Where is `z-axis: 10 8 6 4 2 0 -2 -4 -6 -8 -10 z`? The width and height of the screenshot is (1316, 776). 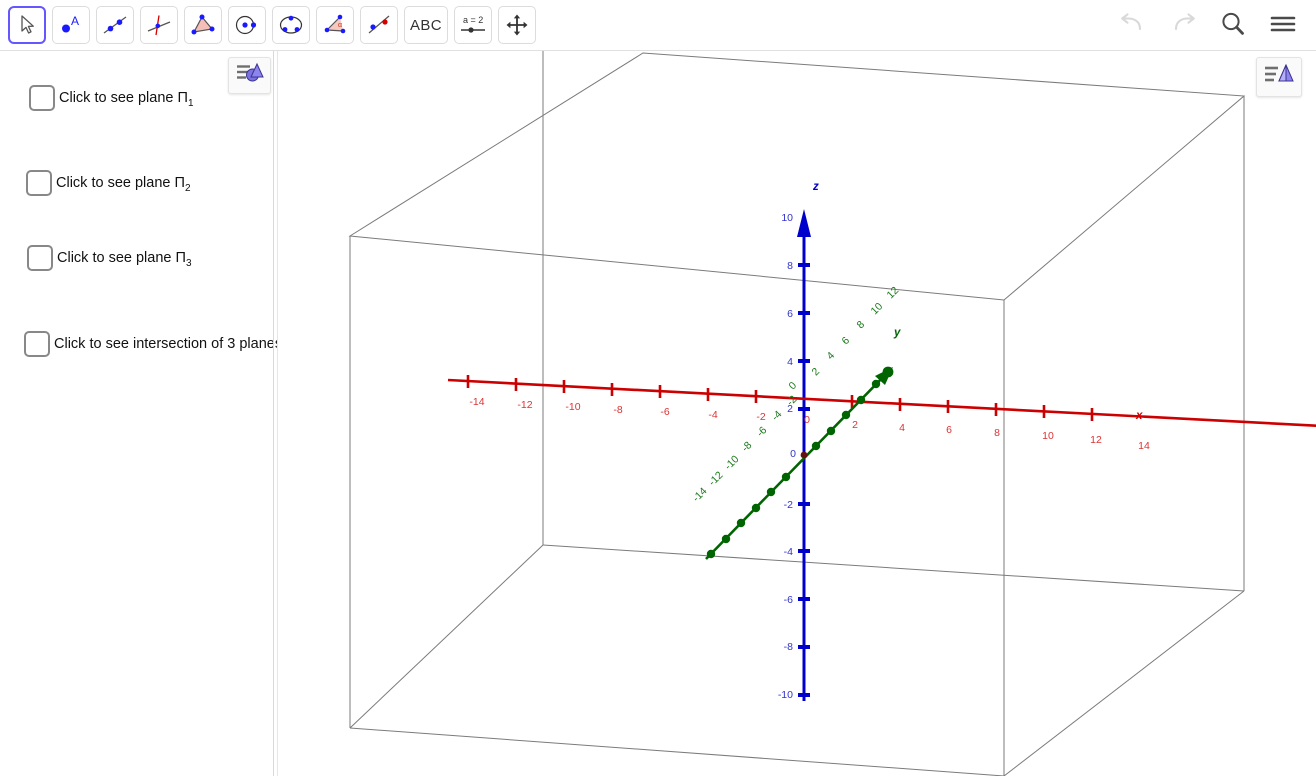 z-axis: 10 8 6 4 2 0 -2 -4 -6 -8 -10 z is located at coordinates (798, 441).